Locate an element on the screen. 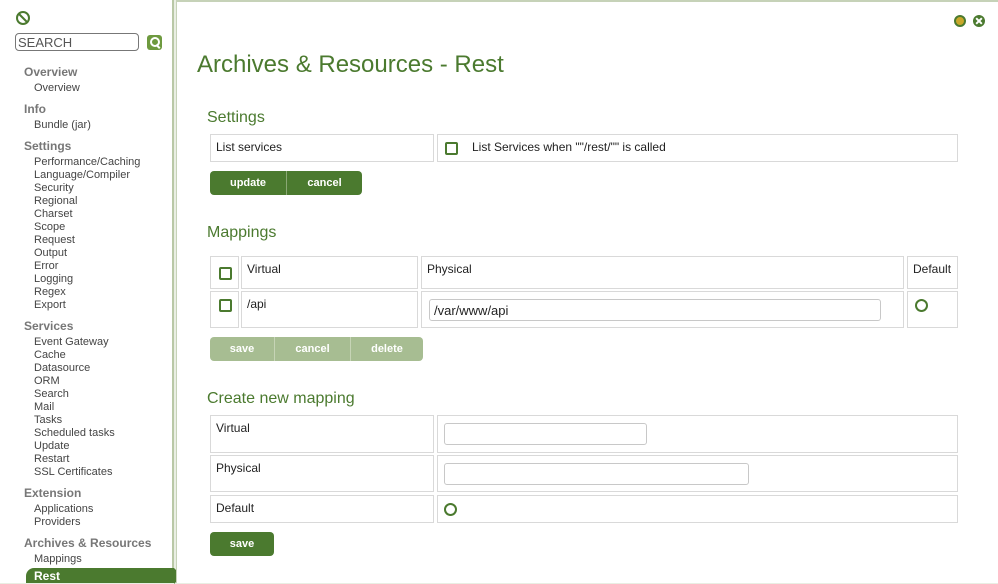  nav-item-language: Language/Compiler is located at coordinates (82, 175).